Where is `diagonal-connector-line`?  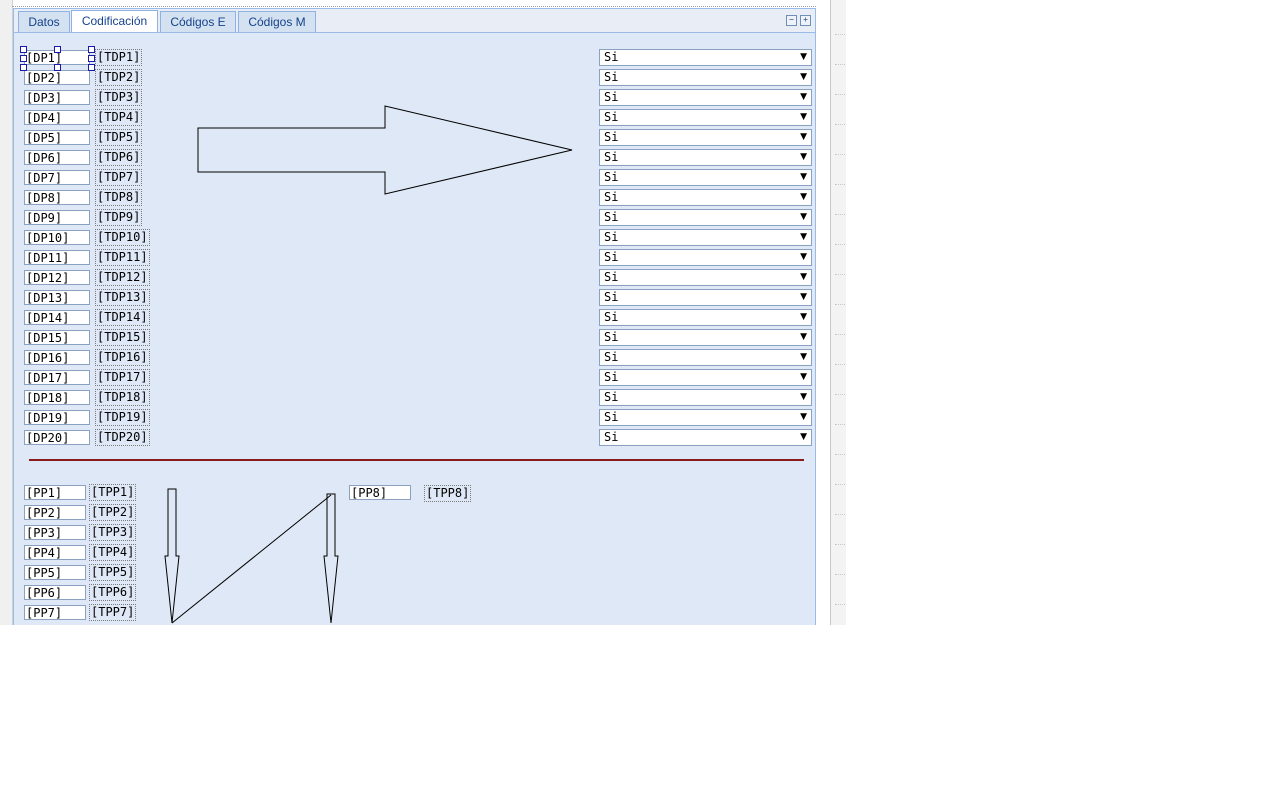 diagonal-connector-line is located at coordinates (251, 559).